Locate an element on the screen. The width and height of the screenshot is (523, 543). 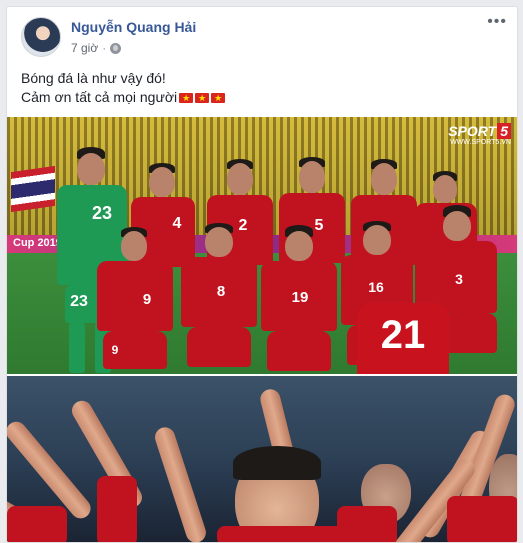
player-front-row: 9 9 is located at coordinates (134, 300).